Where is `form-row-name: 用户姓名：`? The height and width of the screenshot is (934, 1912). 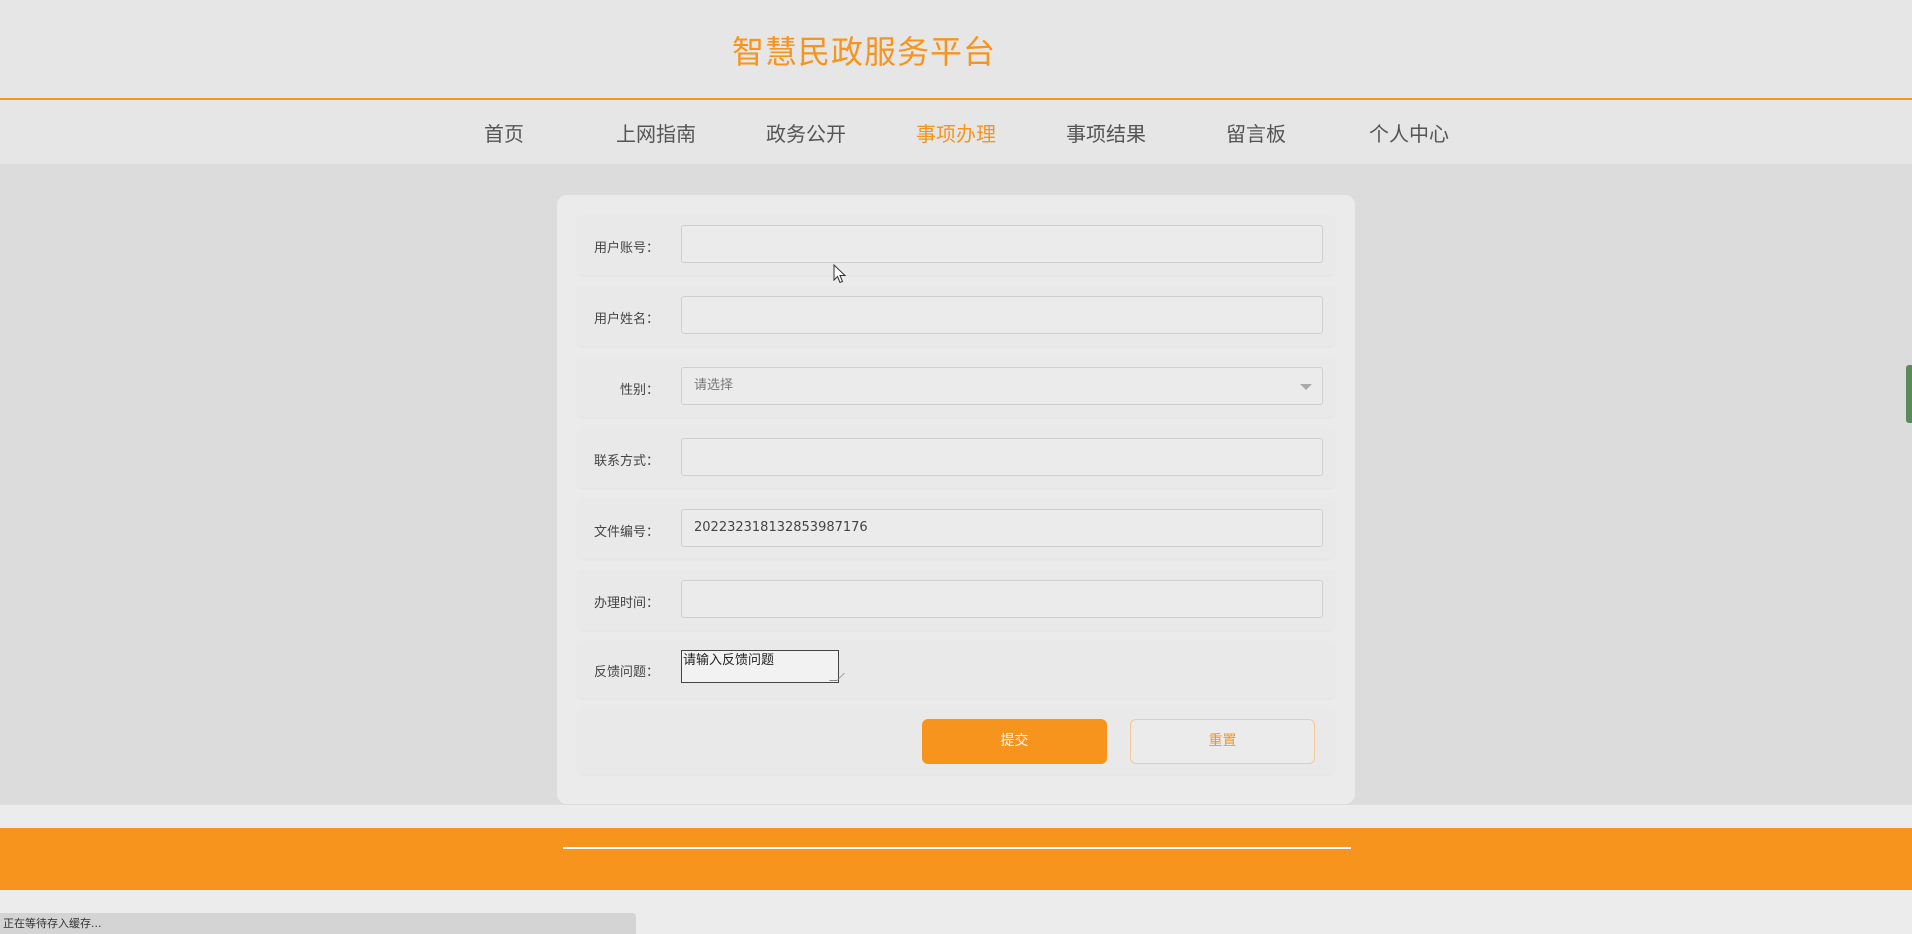 form-row-name: 用户姓名： is located at coordinates (956, 316).